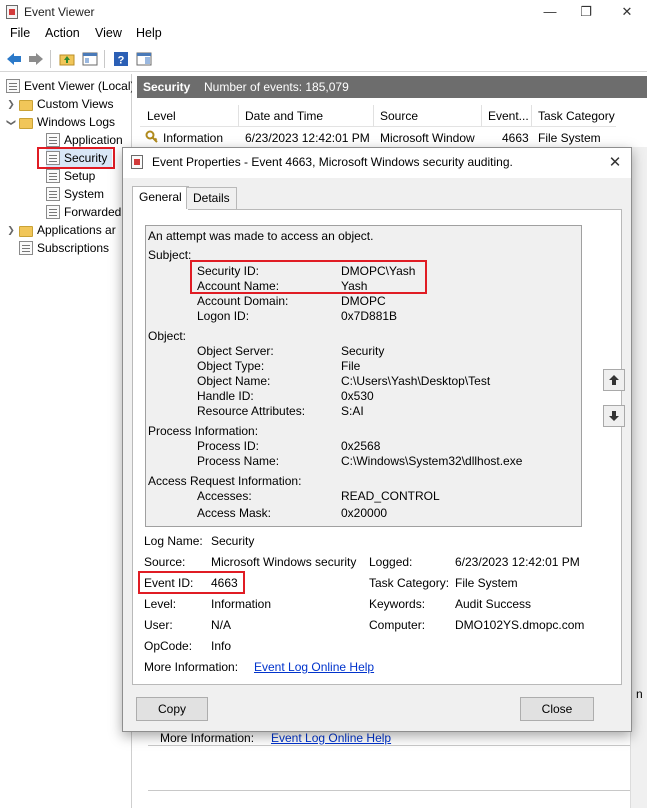 The height and width of the screenshot is (808, 647). Describe the element at coordinates (399, 116) in the screenshot. I see `col-source: Source` at that location.